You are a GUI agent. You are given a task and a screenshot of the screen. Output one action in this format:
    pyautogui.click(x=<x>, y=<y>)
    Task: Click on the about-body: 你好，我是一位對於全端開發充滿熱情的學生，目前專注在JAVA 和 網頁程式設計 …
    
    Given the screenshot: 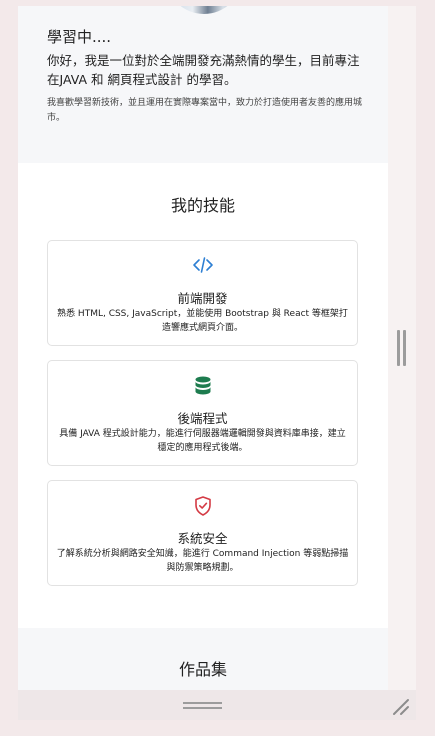 What is the action you would take?
    pyautogui.click(x=203, y=70)
    